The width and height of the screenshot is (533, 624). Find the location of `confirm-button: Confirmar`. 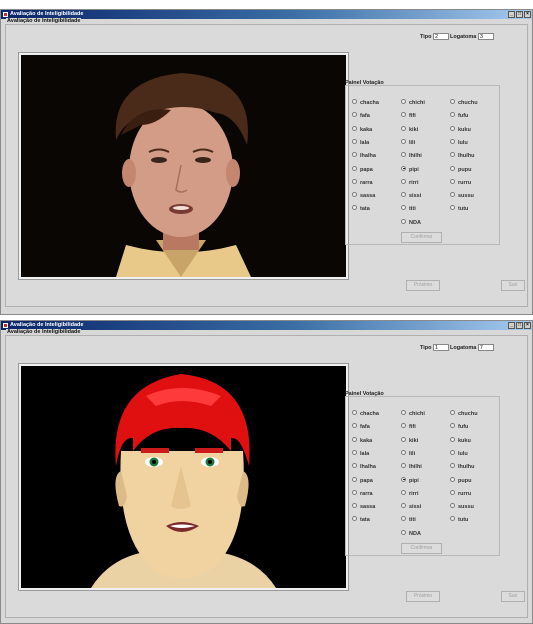

confirm-button: Confirmar is located at coordinates (421, 237).